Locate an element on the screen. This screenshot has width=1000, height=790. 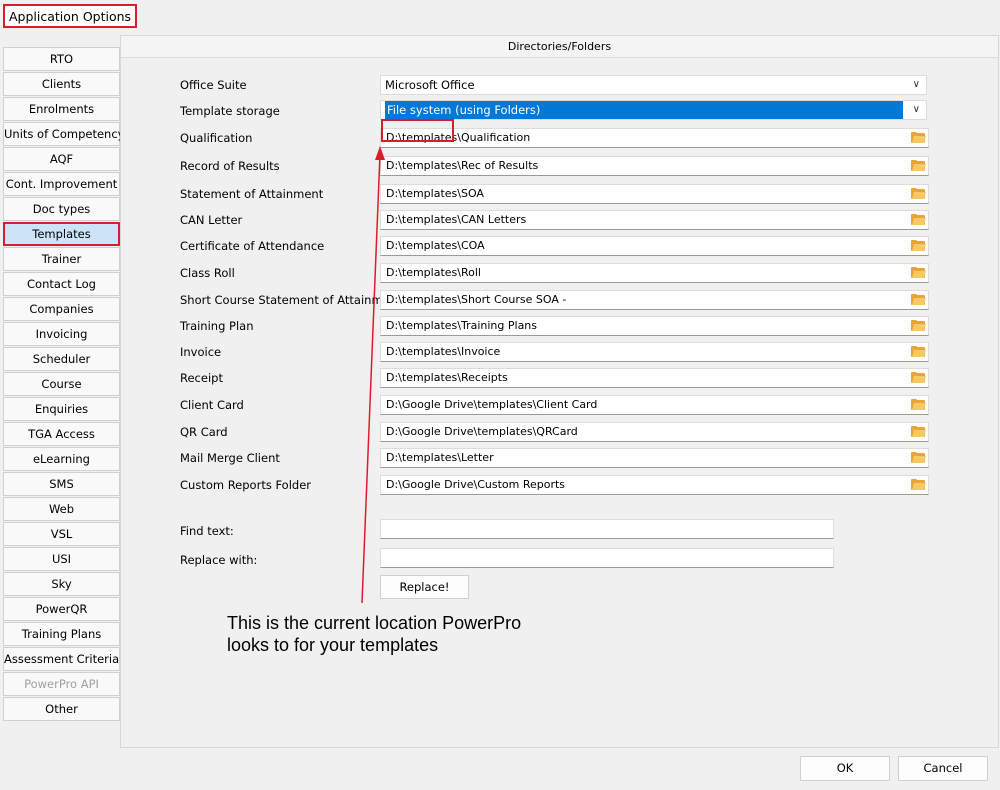
sidebar-item-companies: Companies is located at coordinates (61, 309).